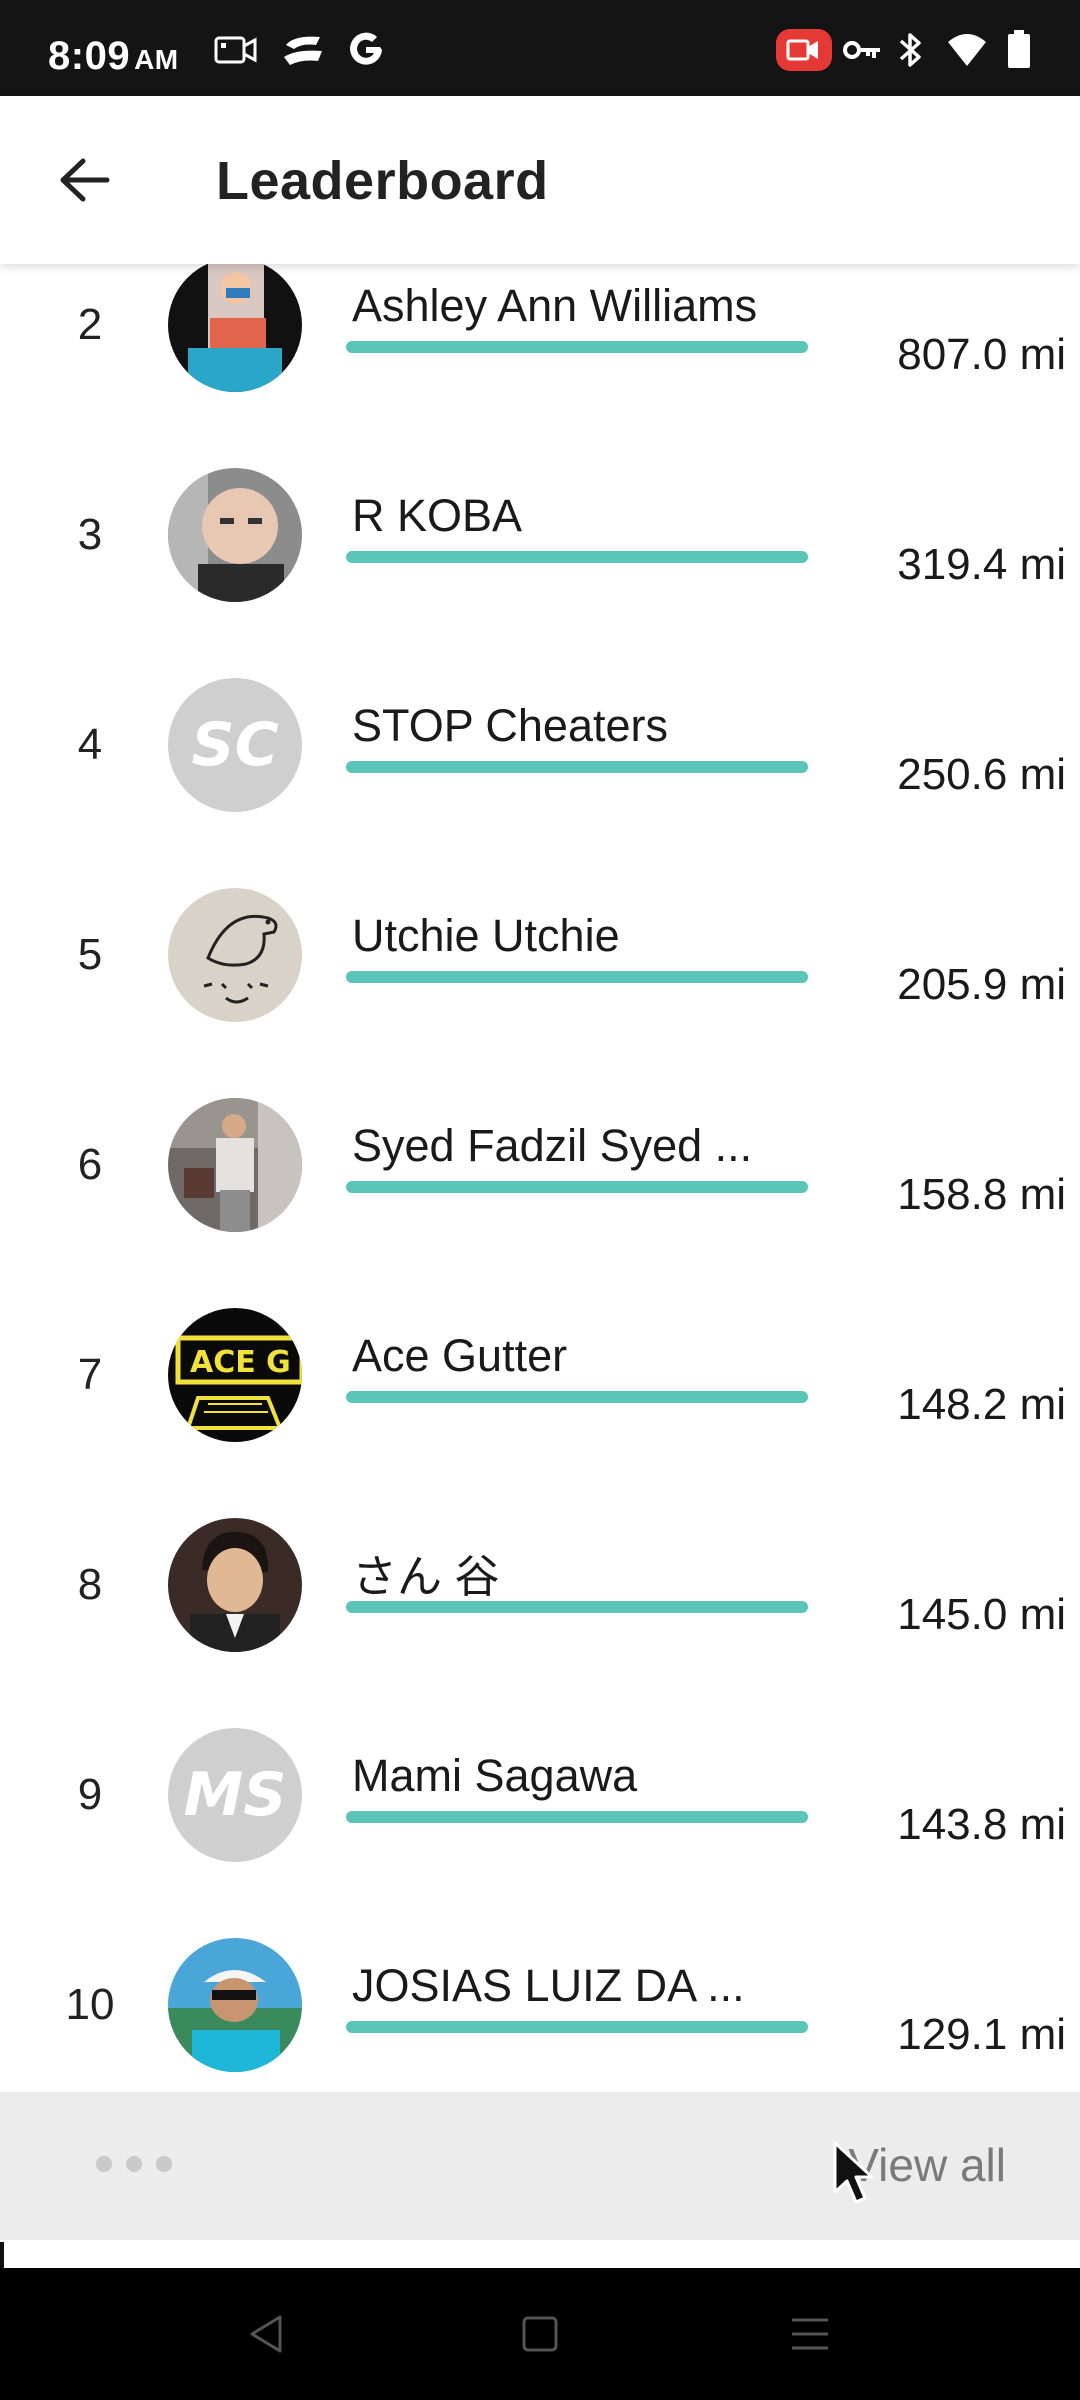 Image resolution: width=1080 pixels, height=2400 pixels. Describe the element at coordinates (90, 744) in the screenshot. I see `rank-number: 4` at that location.